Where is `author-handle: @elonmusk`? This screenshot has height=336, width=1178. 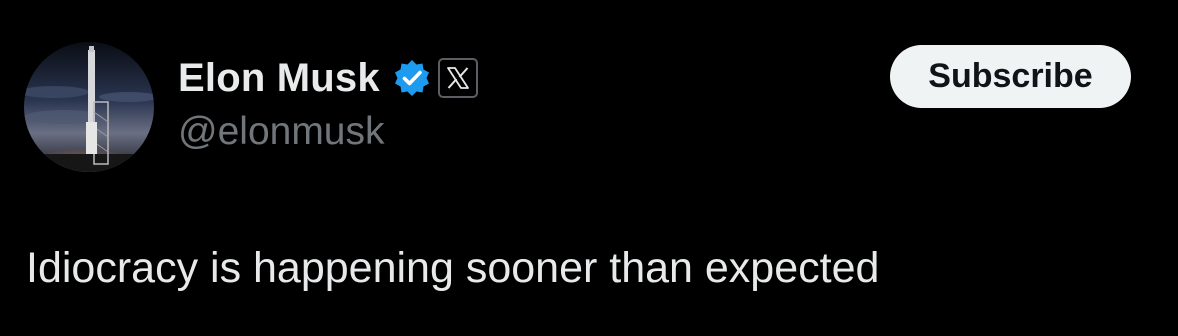 author-handle: @elonmusk is located at coordinates (281, 132).